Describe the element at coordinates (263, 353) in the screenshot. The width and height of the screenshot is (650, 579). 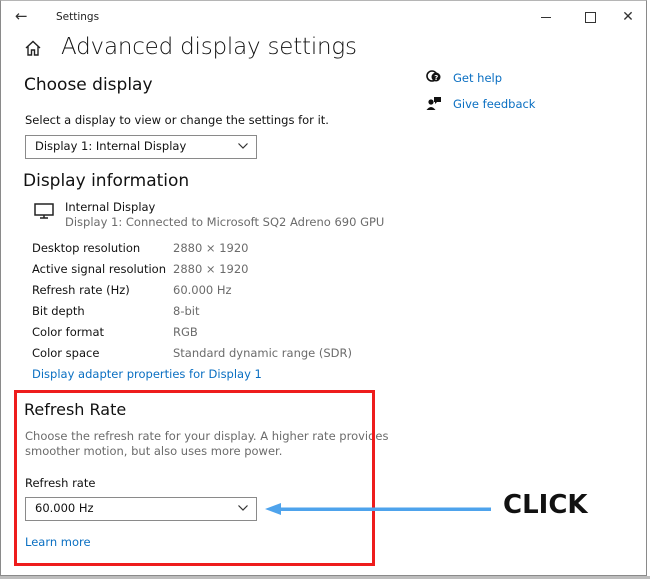
I see `info-value: Standard dynamic range (SDR)` at that location.